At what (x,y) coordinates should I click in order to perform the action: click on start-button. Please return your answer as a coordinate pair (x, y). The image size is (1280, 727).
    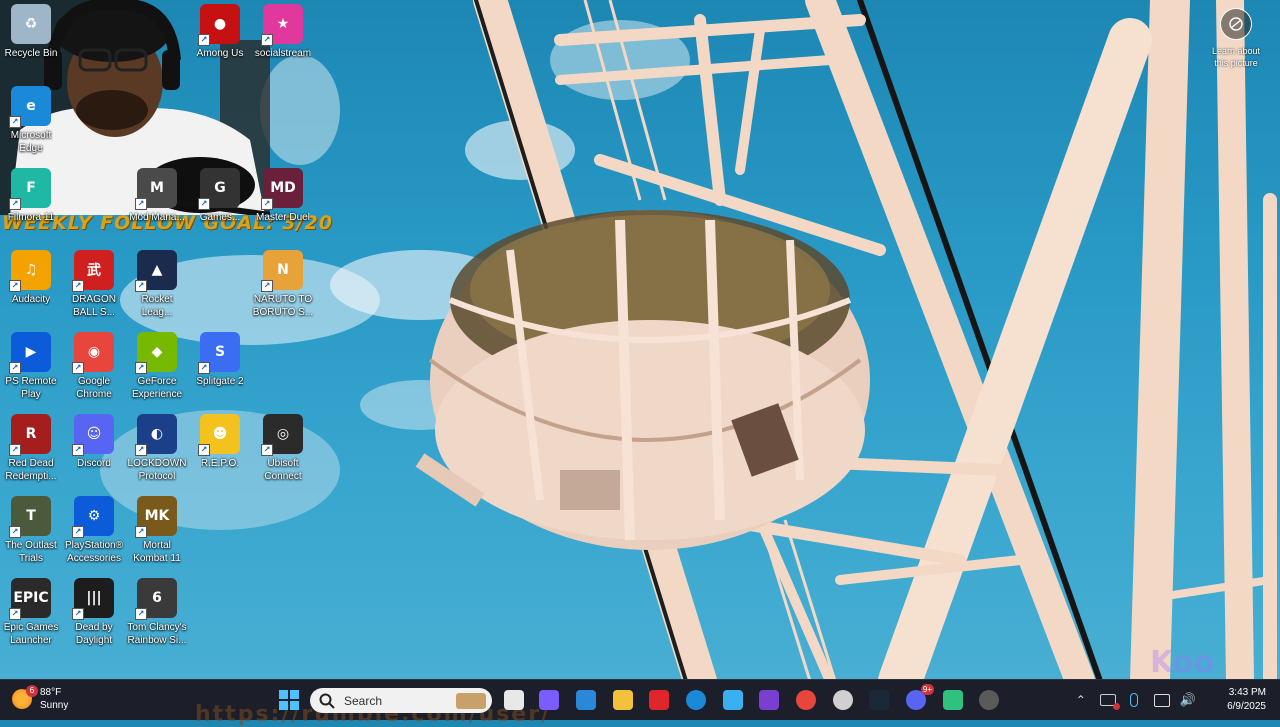
    Looking at the image, I should click on (289, 700).